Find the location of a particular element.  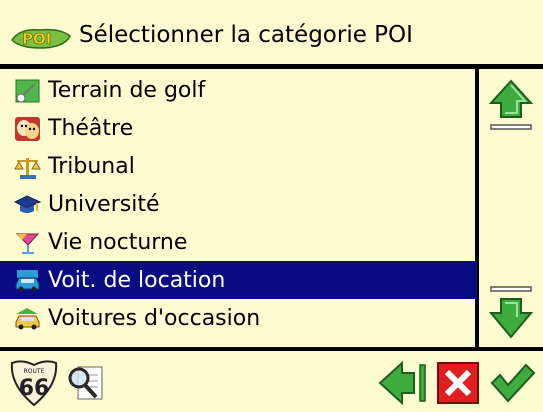

used-car-icon is located at coordinates (27, 319).